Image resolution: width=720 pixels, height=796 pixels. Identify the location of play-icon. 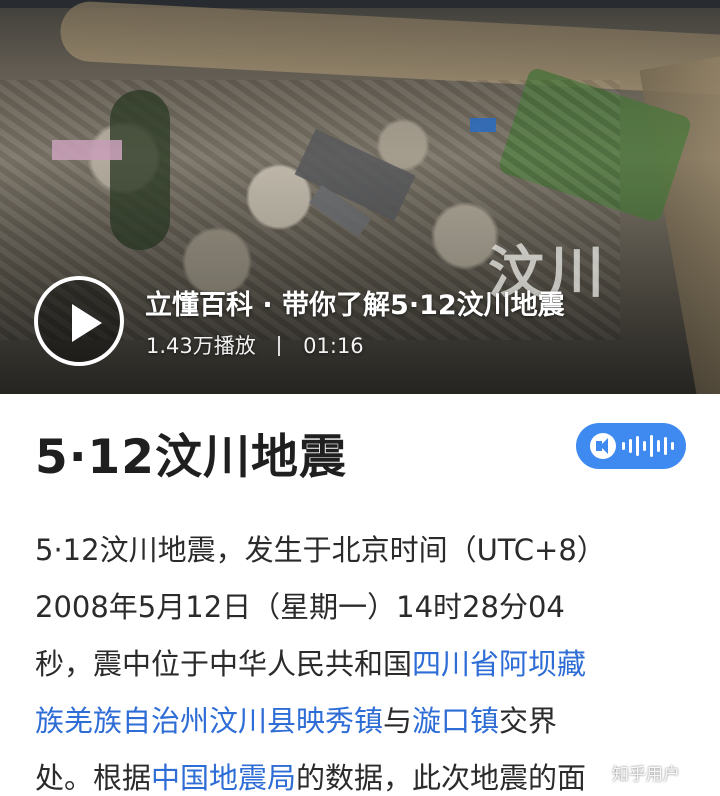
(87, 323).